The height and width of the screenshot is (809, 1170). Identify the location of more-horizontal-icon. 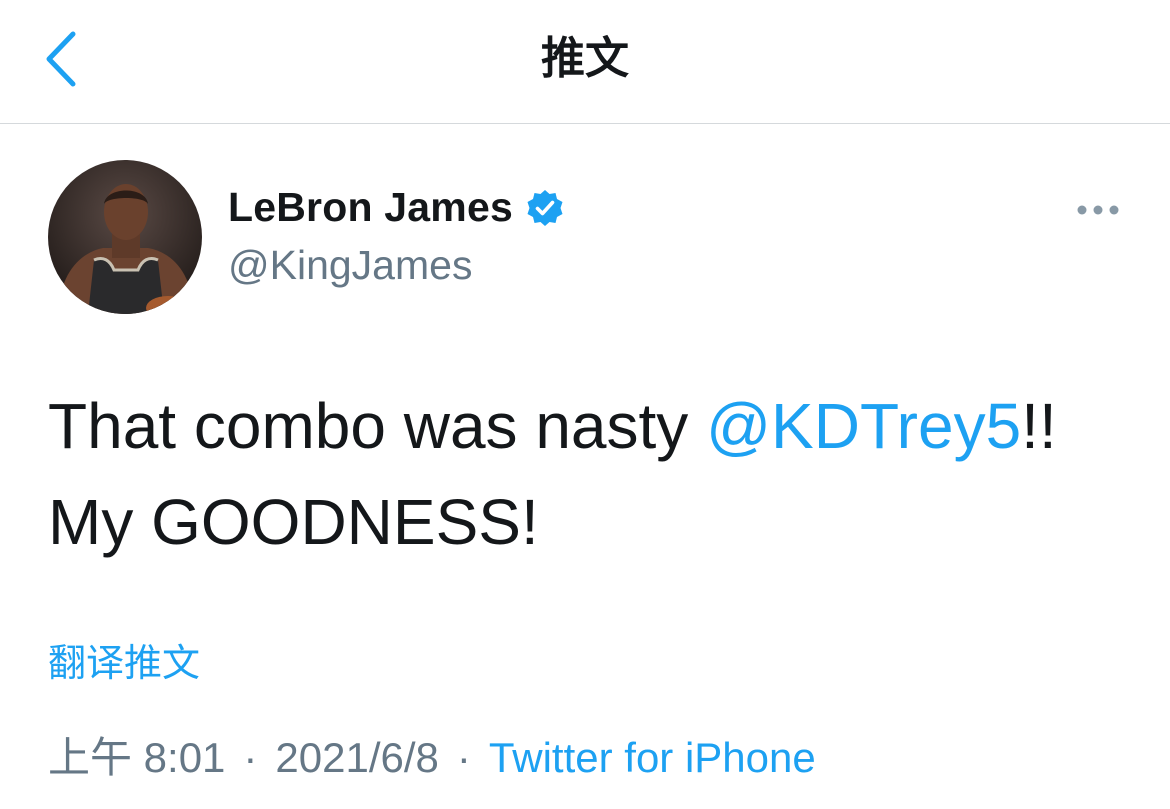
(1098, 210).